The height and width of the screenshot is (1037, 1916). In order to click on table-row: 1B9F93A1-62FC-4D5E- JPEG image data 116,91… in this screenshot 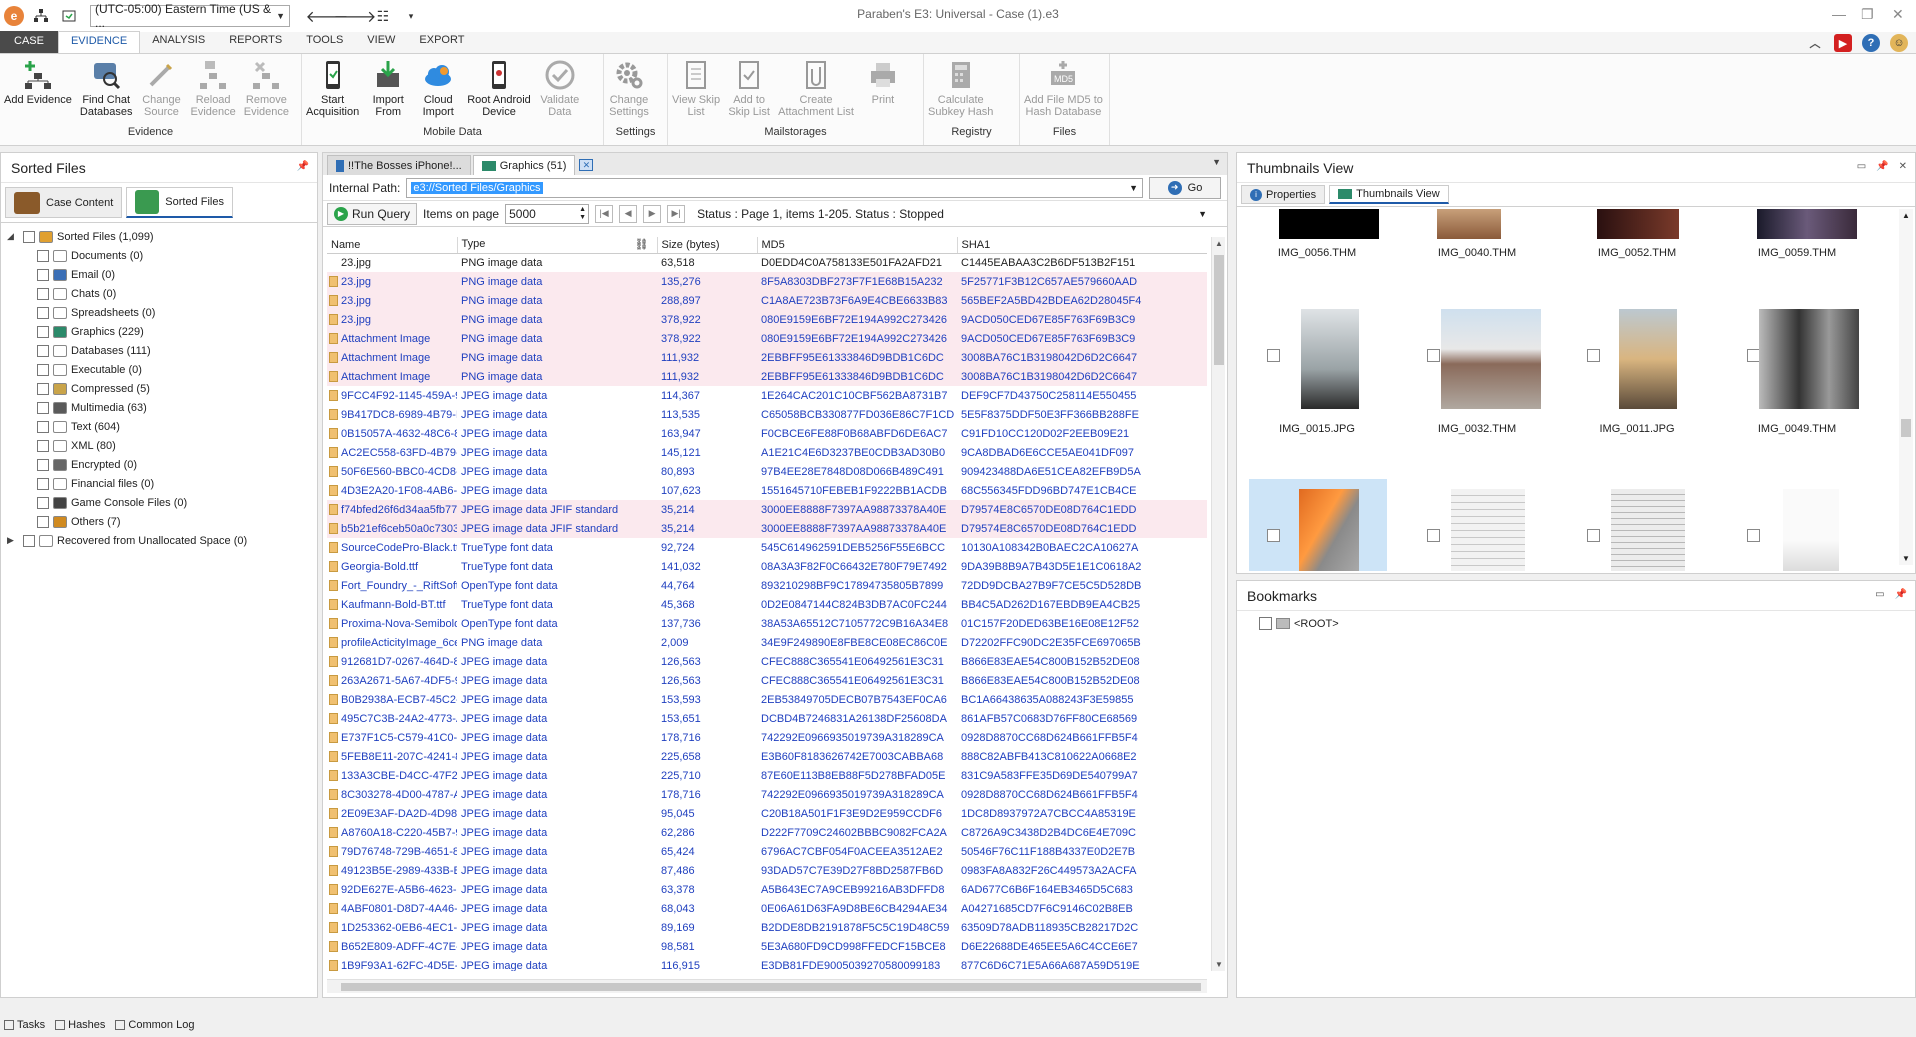, I will do `click(767, 963)`.